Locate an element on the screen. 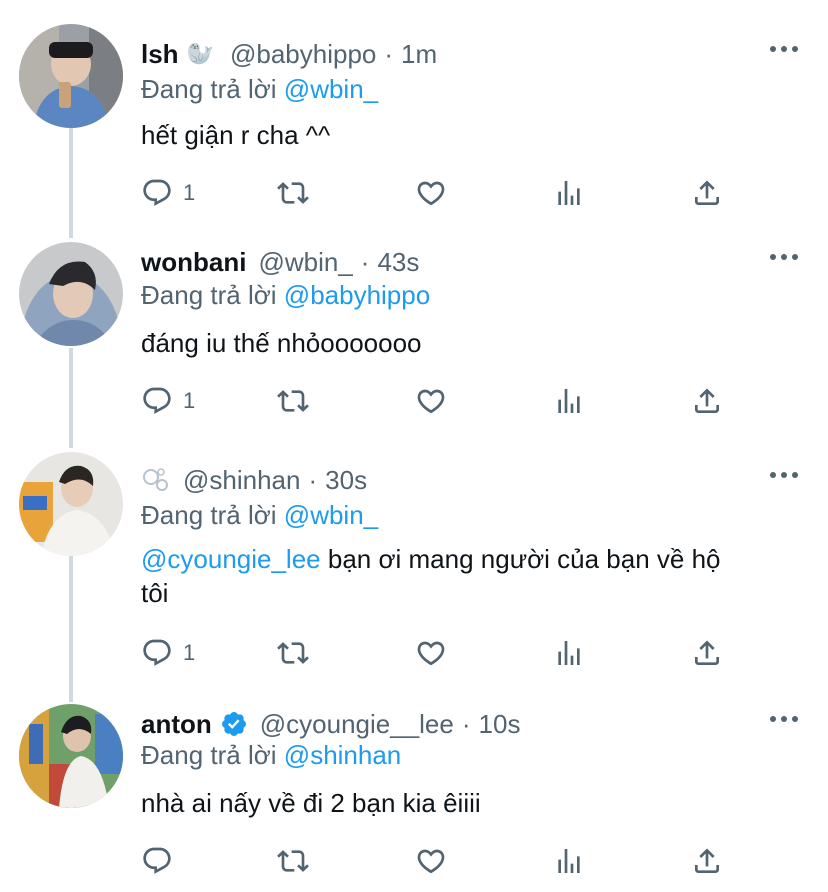 The image size is (828, 892). replying-to: Đang trả lời @shinhan is located at coordinates (271, 755).